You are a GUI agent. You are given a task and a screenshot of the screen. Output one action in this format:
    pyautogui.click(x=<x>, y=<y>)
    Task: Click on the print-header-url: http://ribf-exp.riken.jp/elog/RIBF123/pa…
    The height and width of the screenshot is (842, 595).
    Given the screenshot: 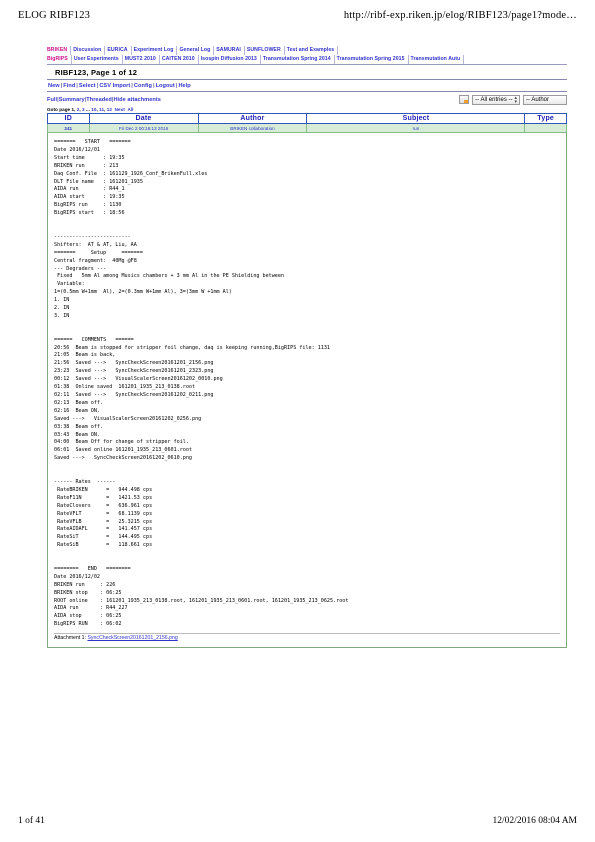 What is the action you would take?
    pyautogui.click(x=460, y=15)
    